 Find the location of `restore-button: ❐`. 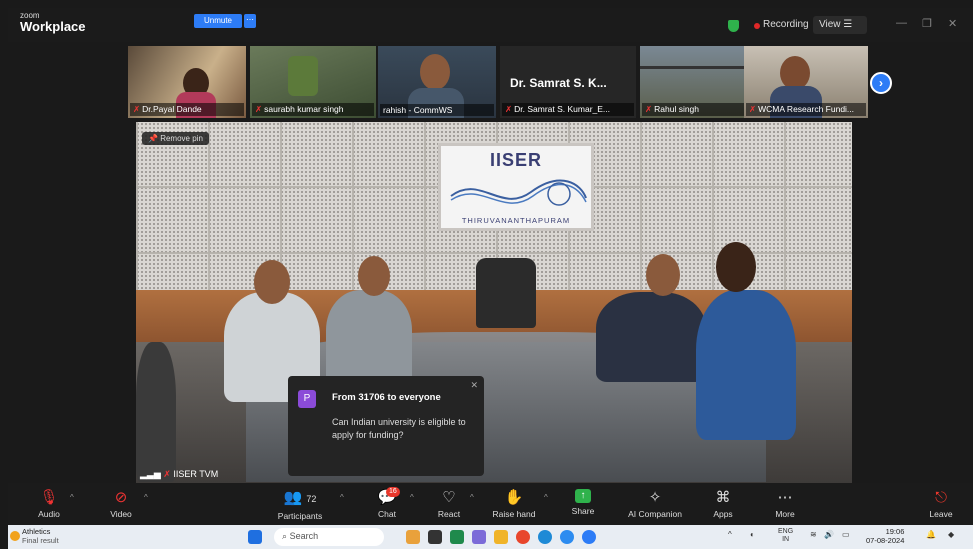

restore-button: ❐ is located at coordinates (927, 23).